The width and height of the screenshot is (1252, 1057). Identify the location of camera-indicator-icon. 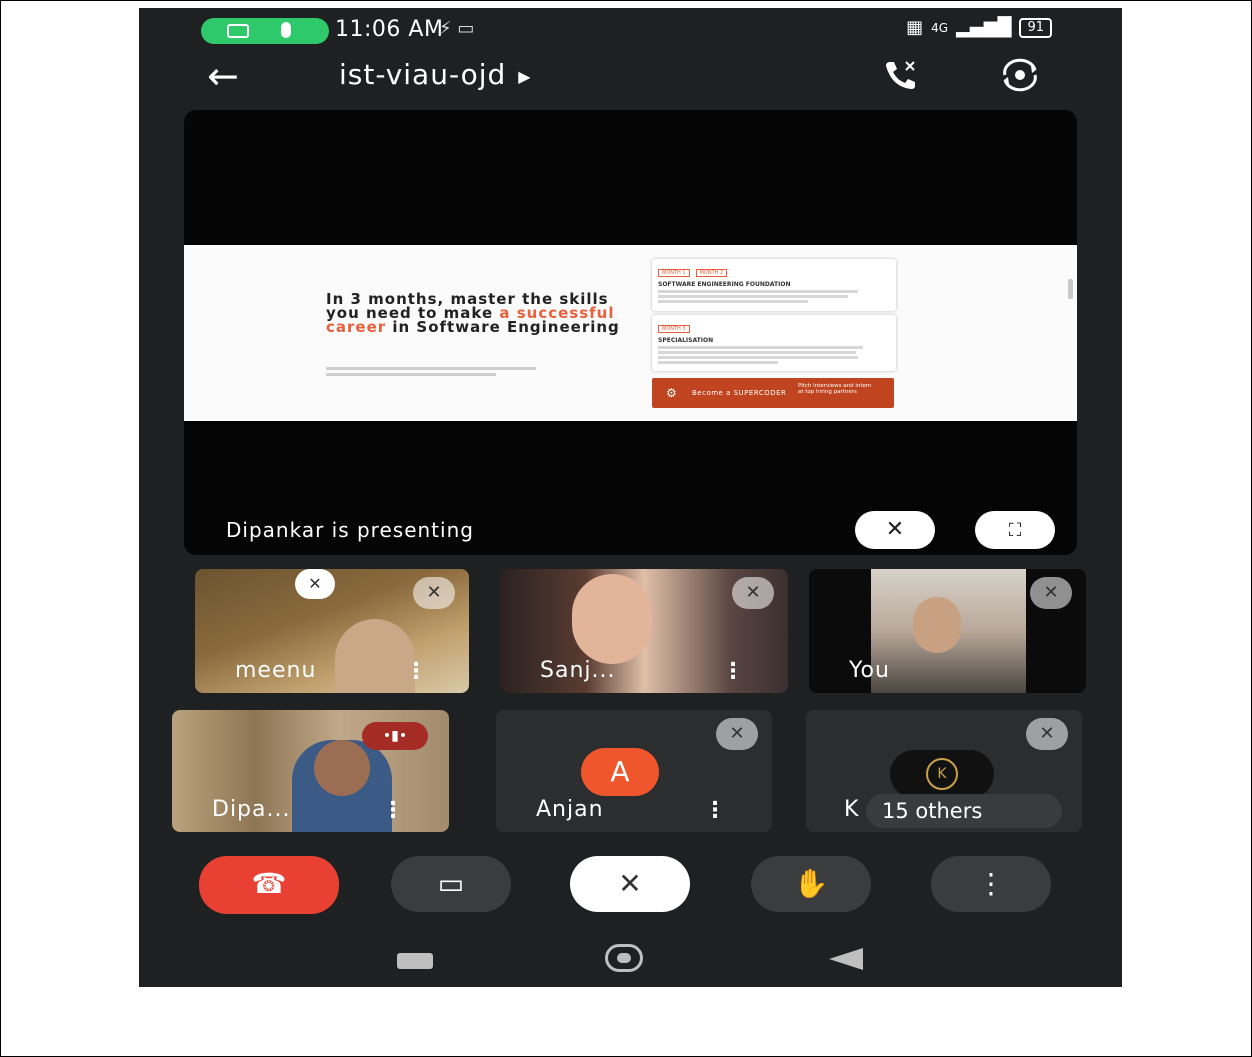
(238, 31).